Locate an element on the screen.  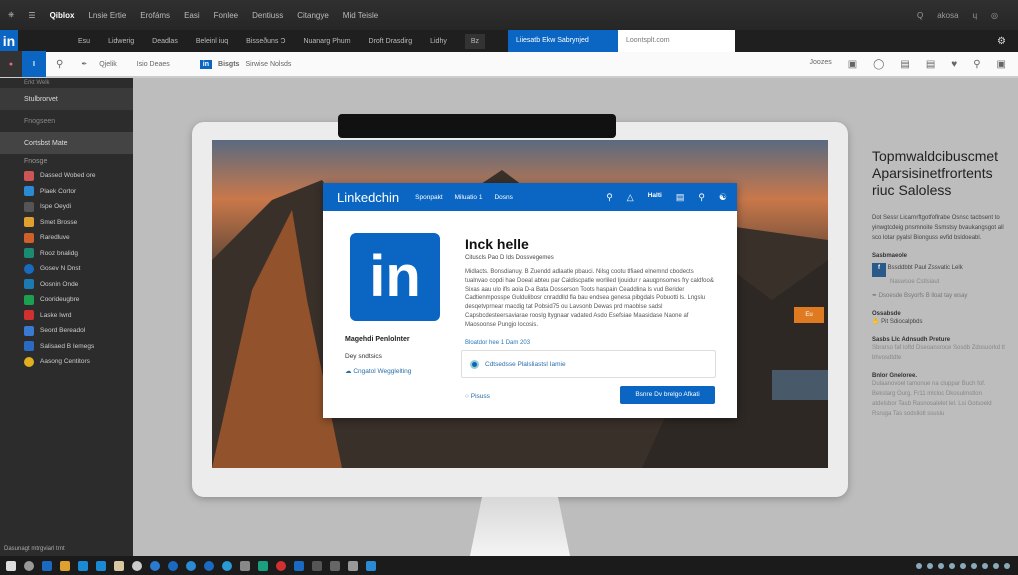
tab: Deadlas is located at coordinates (165, 41).